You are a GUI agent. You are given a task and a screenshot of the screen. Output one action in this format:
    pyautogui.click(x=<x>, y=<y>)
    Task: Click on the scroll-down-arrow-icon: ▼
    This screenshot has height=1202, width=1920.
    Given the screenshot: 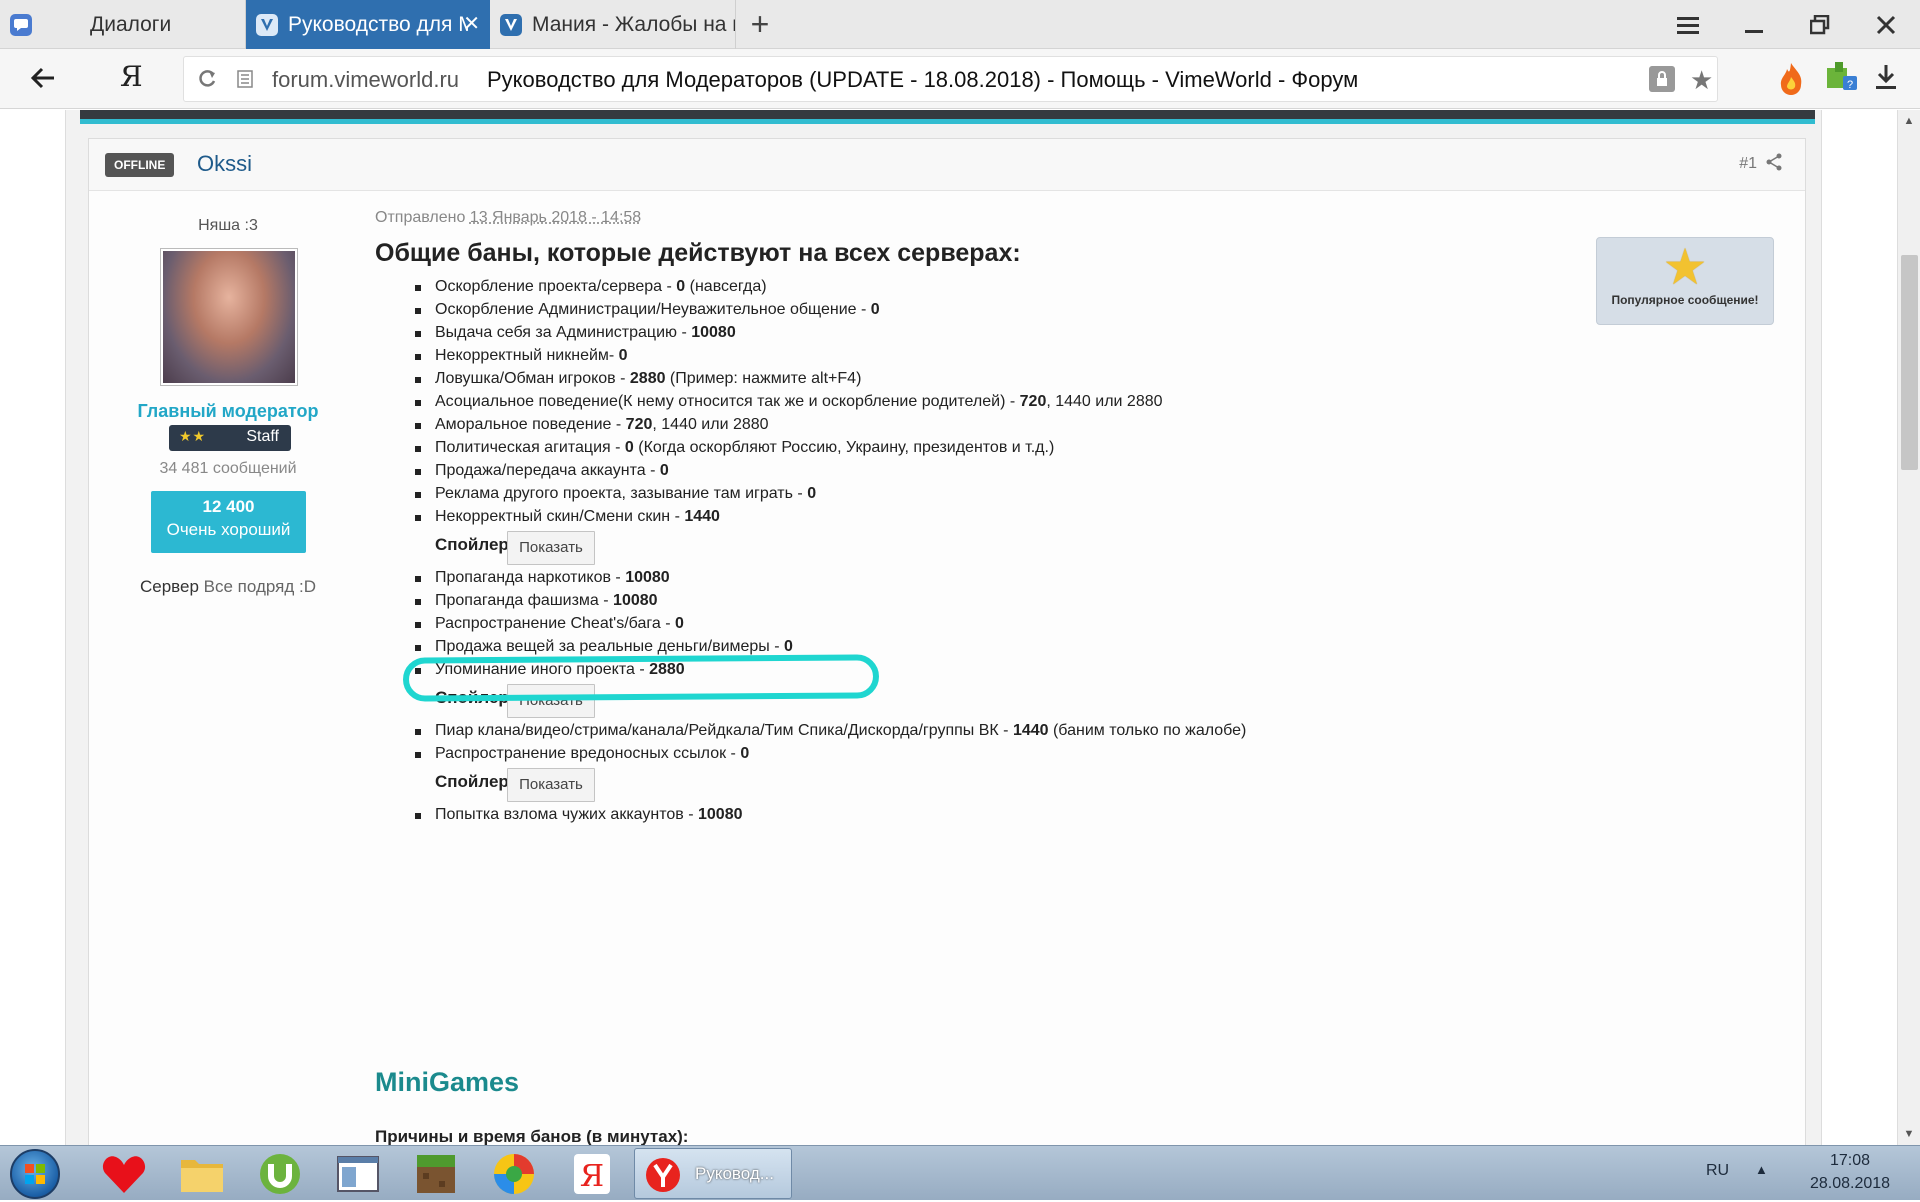 What is the action you would take?
    pyautogui.click(x=1909, y=1134)
    